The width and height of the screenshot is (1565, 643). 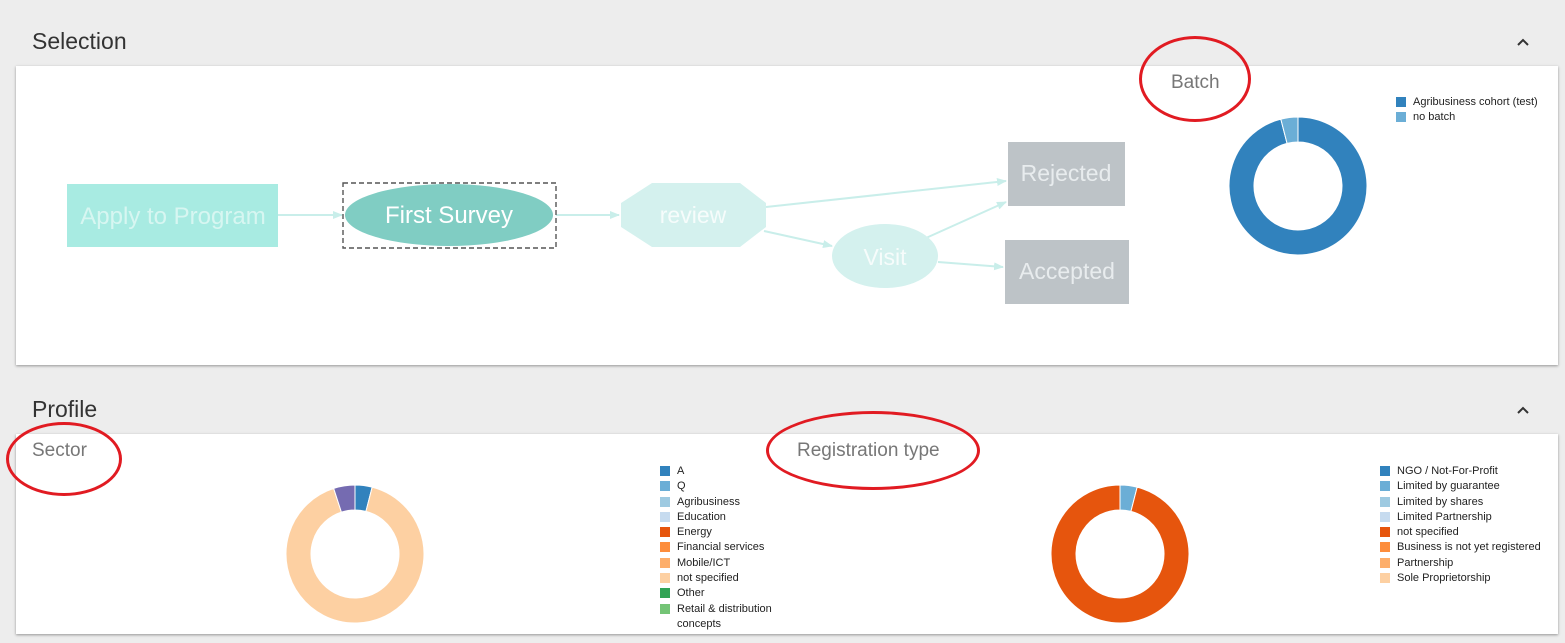 I want to click on legend-label: no batch, so click(x=1434, y=117).